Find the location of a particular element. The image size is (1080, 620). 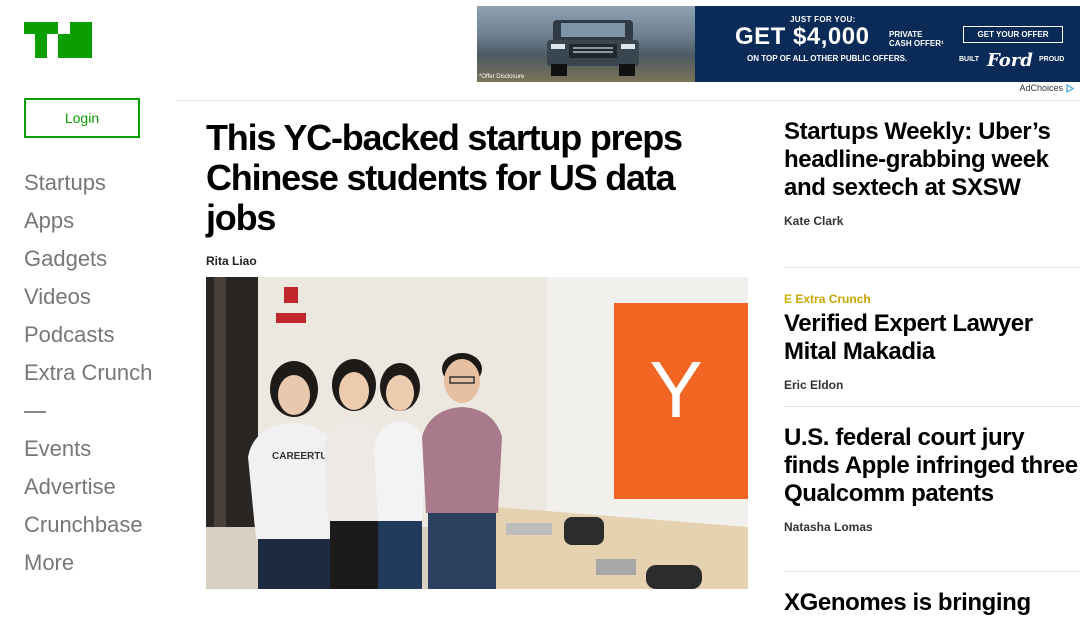

sidebar-item-podcasts: Podcasts is located at coordinates (88, 339).